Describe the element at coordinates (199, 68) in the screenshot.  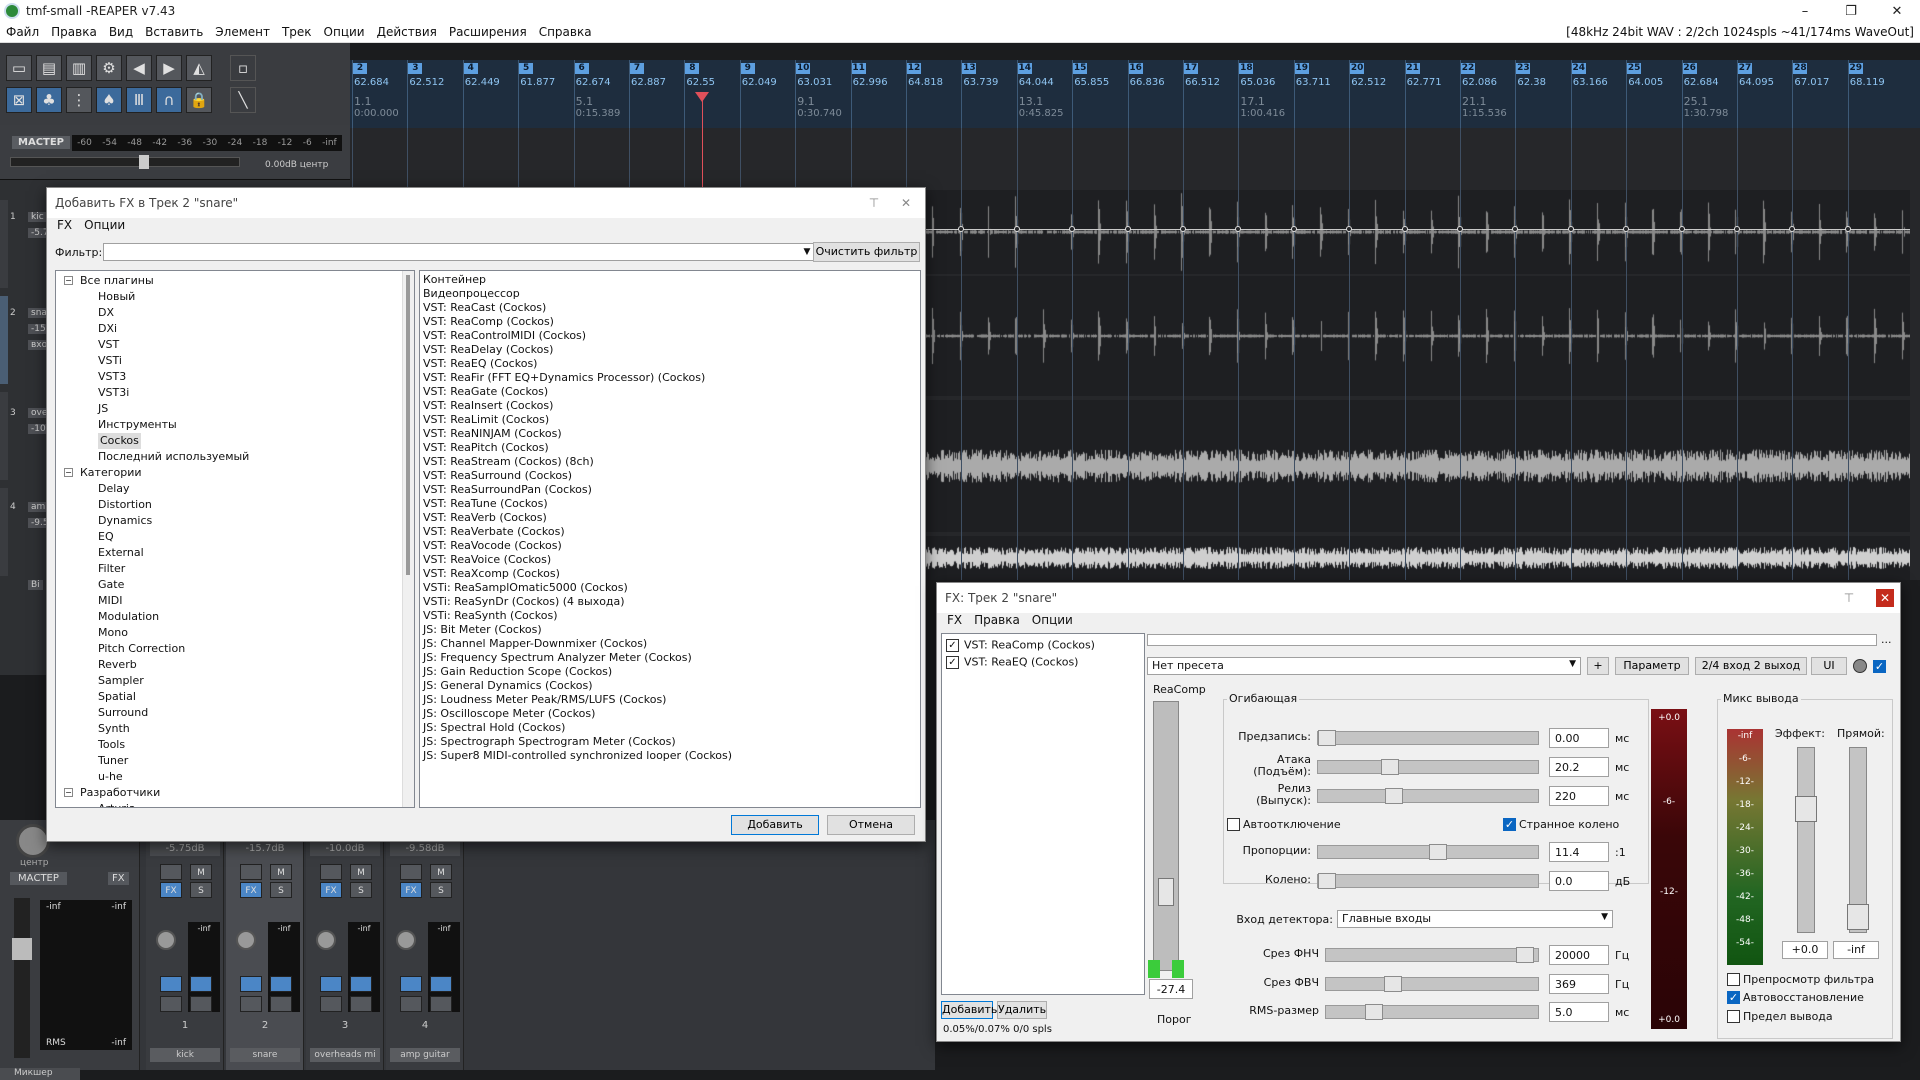
I see `metronome-icon: ◭` at that location.